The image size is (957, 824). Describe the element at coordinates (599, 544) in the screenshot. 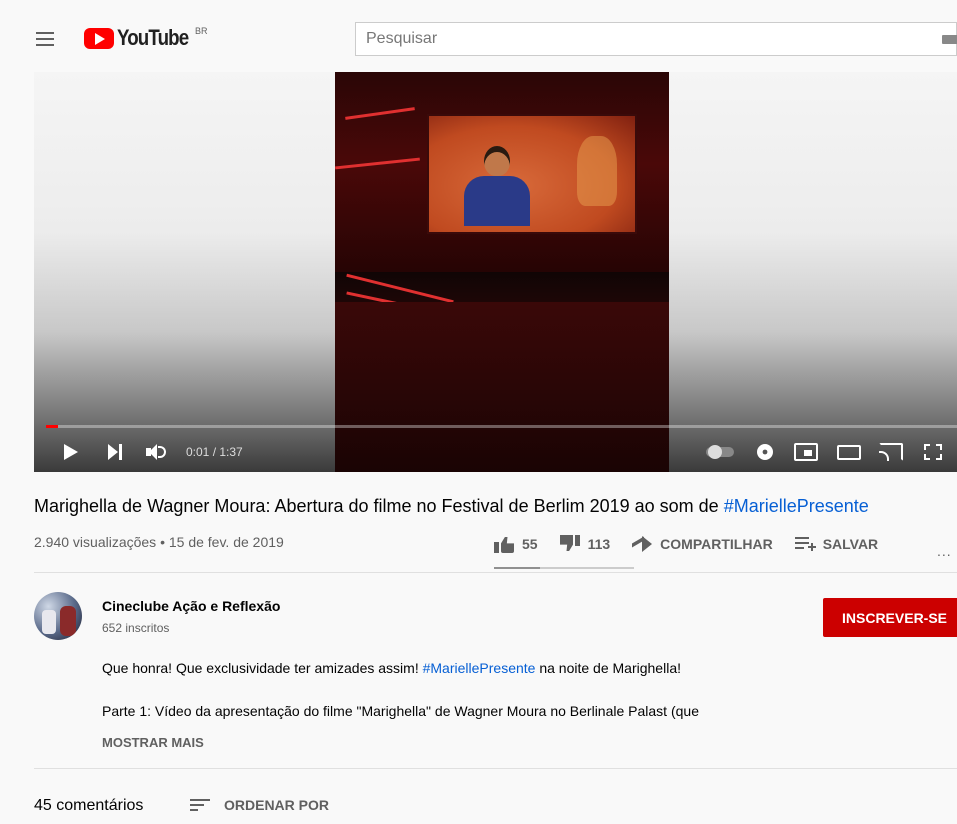

I see `dislike-count: 113` at that location.